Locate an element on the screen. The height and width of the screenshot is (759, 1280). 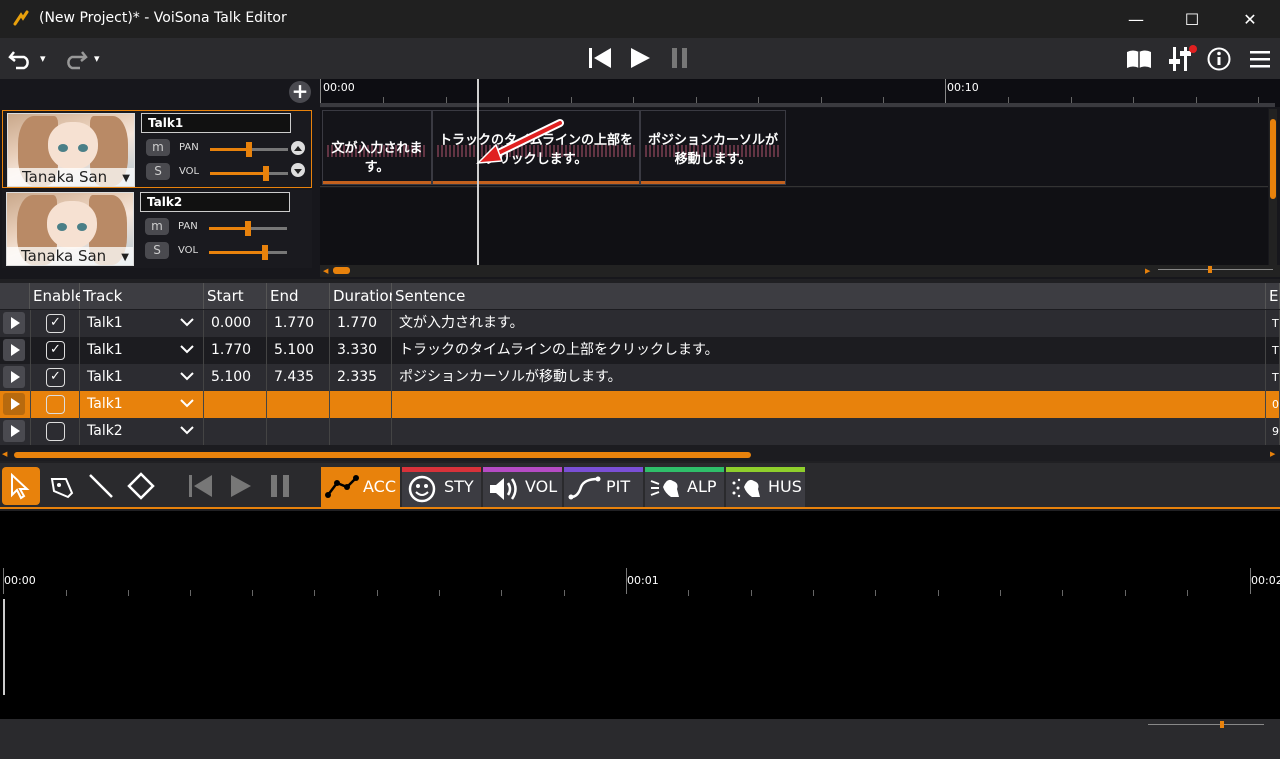
tab-sty: STY is located at coordinates (441, 487).